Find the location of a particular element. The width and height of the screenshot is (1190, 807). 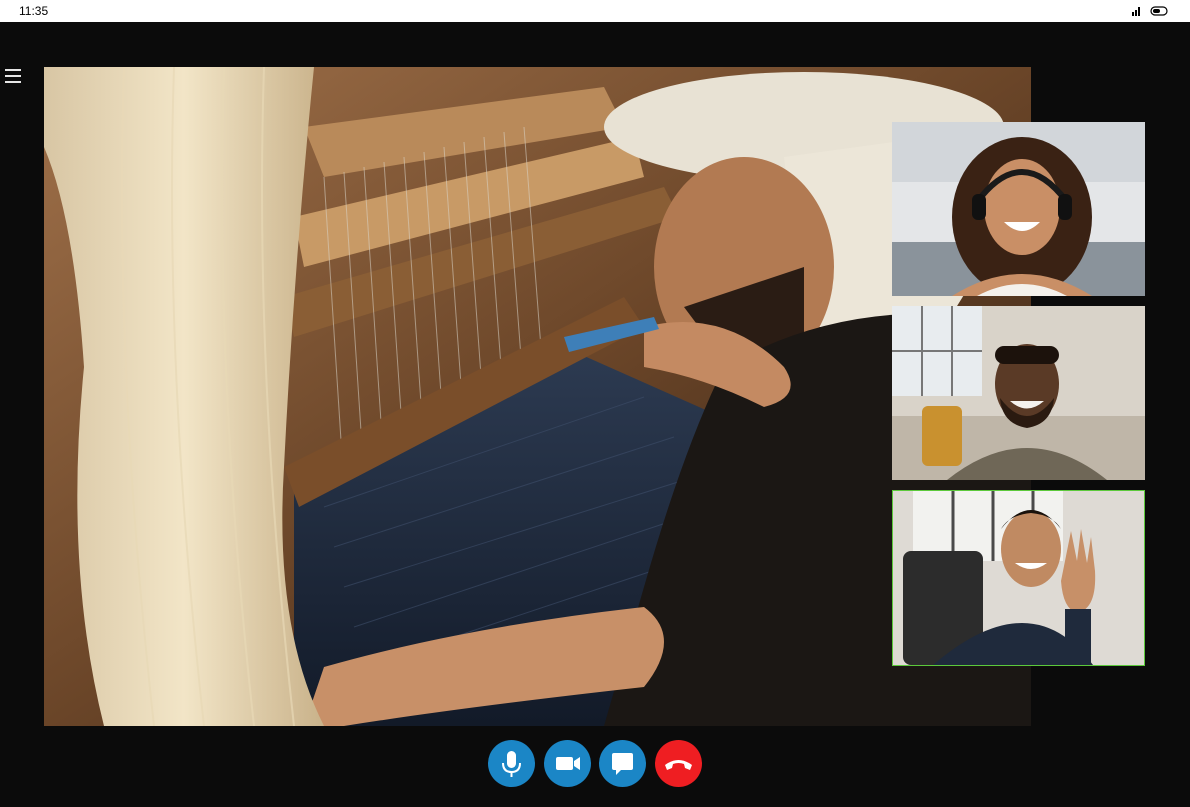

hang-up-icon is located at coordinates (678, 765).